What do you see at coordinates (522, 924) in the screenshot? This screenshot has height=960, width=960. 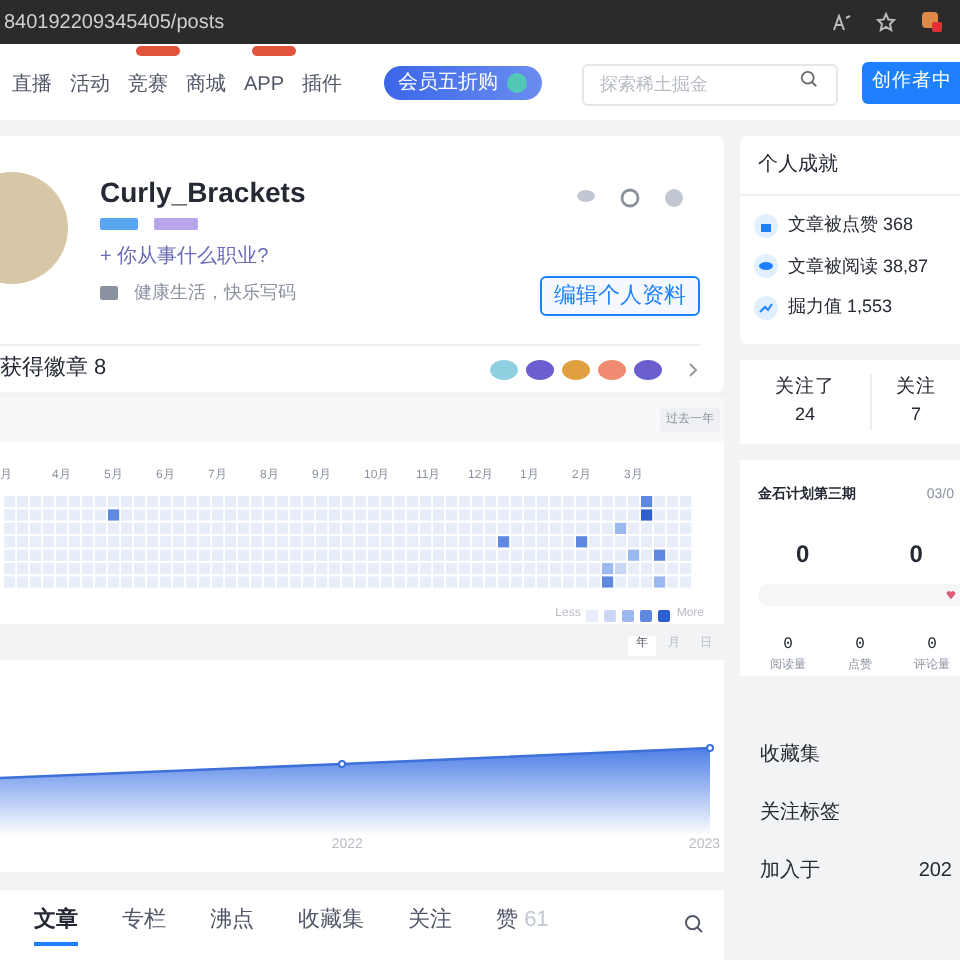 I see `content-tab: 赞 61` at bounding box center [522, 924].